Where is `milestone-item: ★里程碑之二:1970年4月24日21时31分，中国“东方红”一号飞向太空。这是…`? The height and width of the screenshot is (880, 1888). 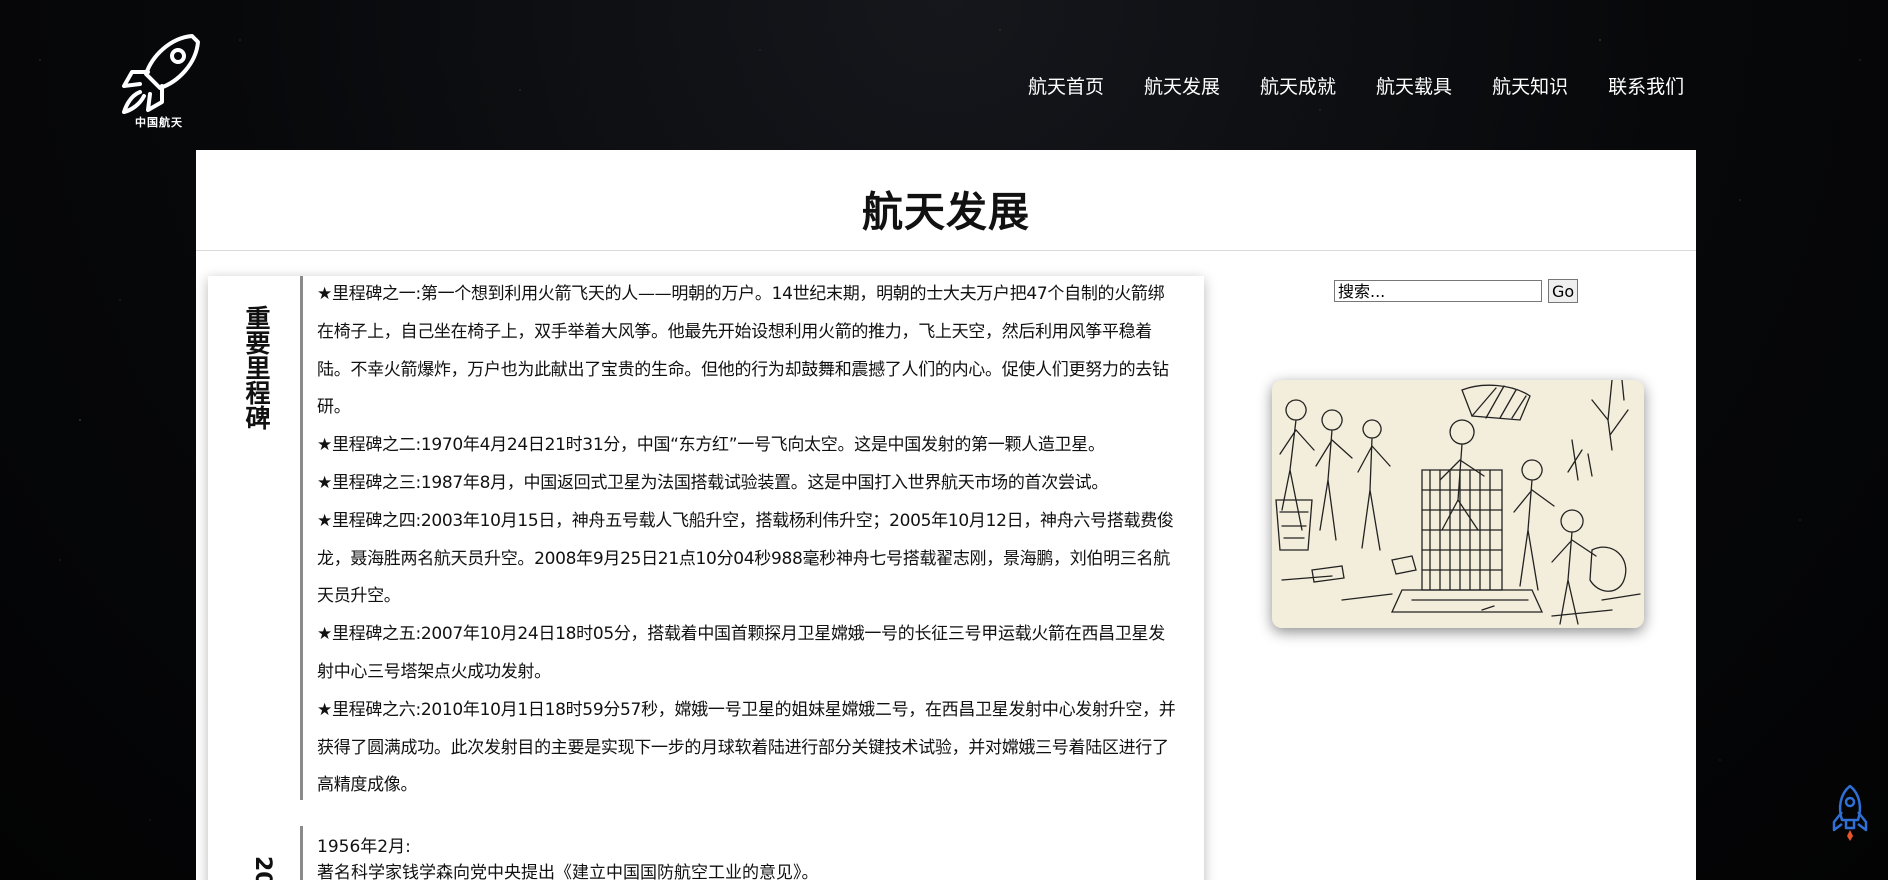 milestone-item: ★里程碑之二:1970年4月24日21时31分，中国“东方红”一号飞向太空。这是… is located at coordinates (711, 445).